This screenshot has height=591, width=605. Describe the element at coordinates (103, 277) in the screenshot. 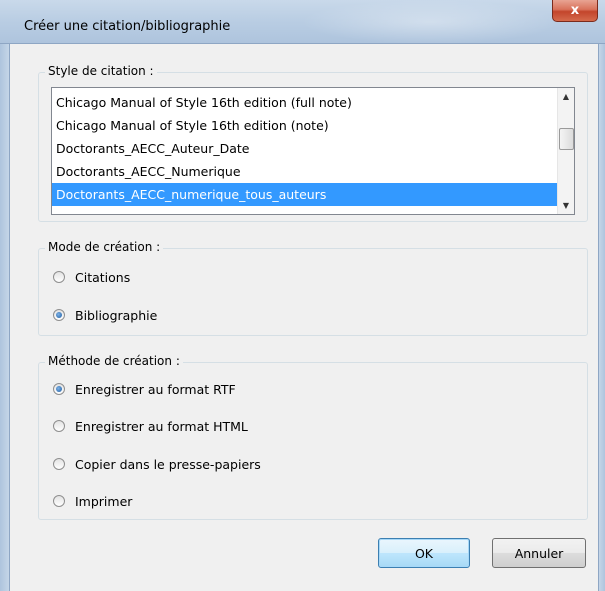

I see `option-label: Citations` at that location.